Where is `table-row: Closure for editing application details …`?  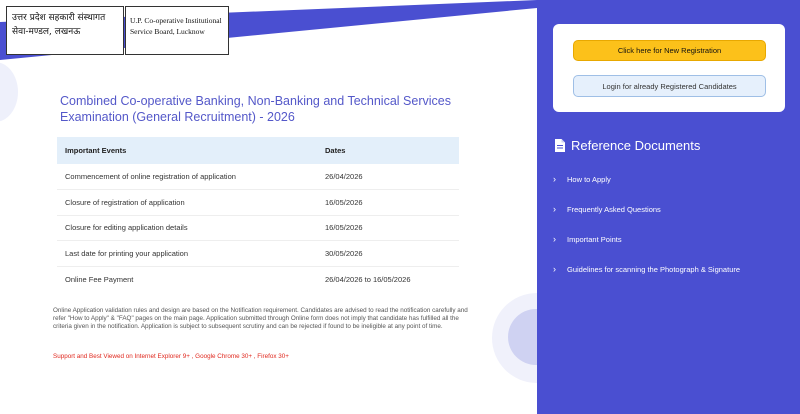 table-row: Closure for editing application details … is located at coordinates (258, 228).